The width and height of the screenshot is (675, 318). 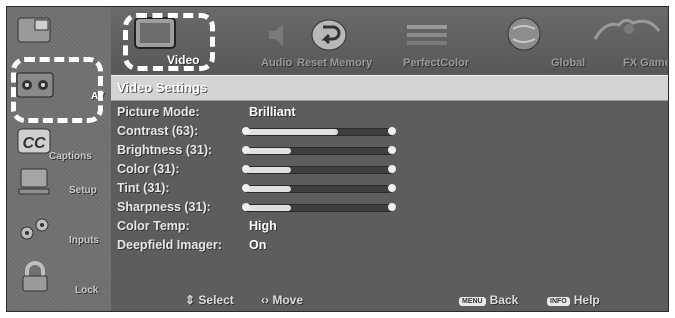 I want to click on select-hint: ⇕ Select, so click(x=209, y=300).